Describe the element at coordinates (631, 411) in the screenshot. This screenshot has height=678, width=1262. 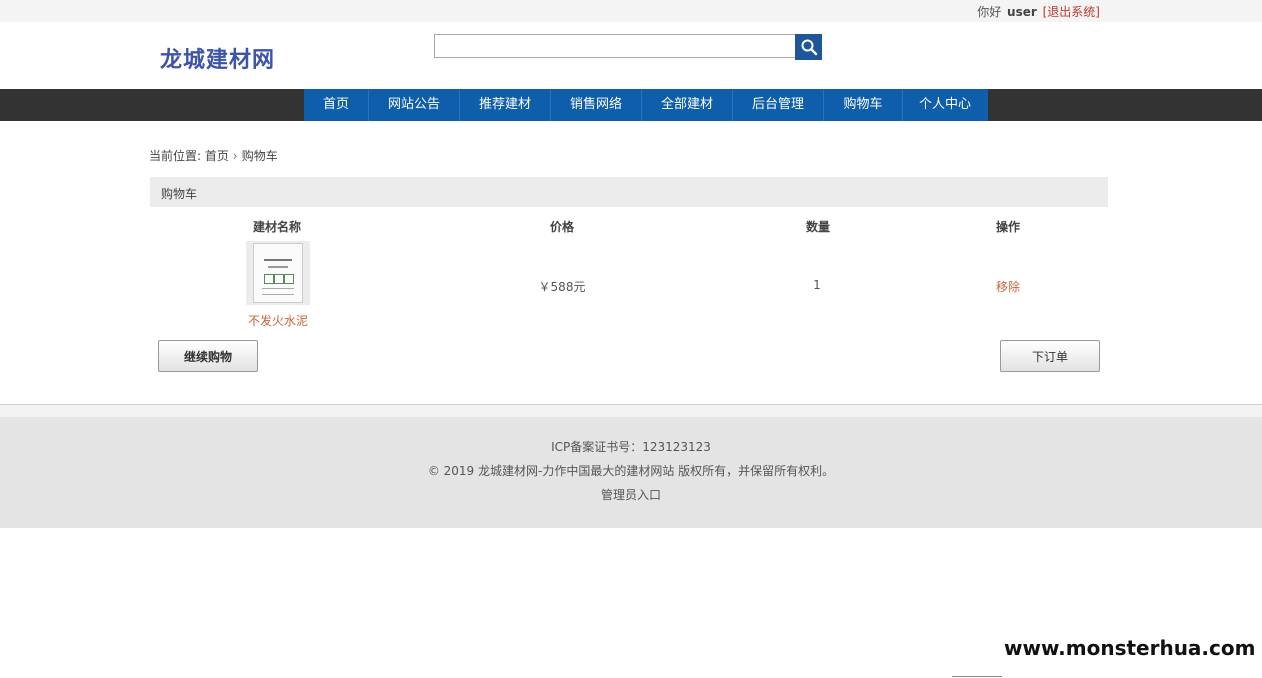
I see `footer-gap` at that location.